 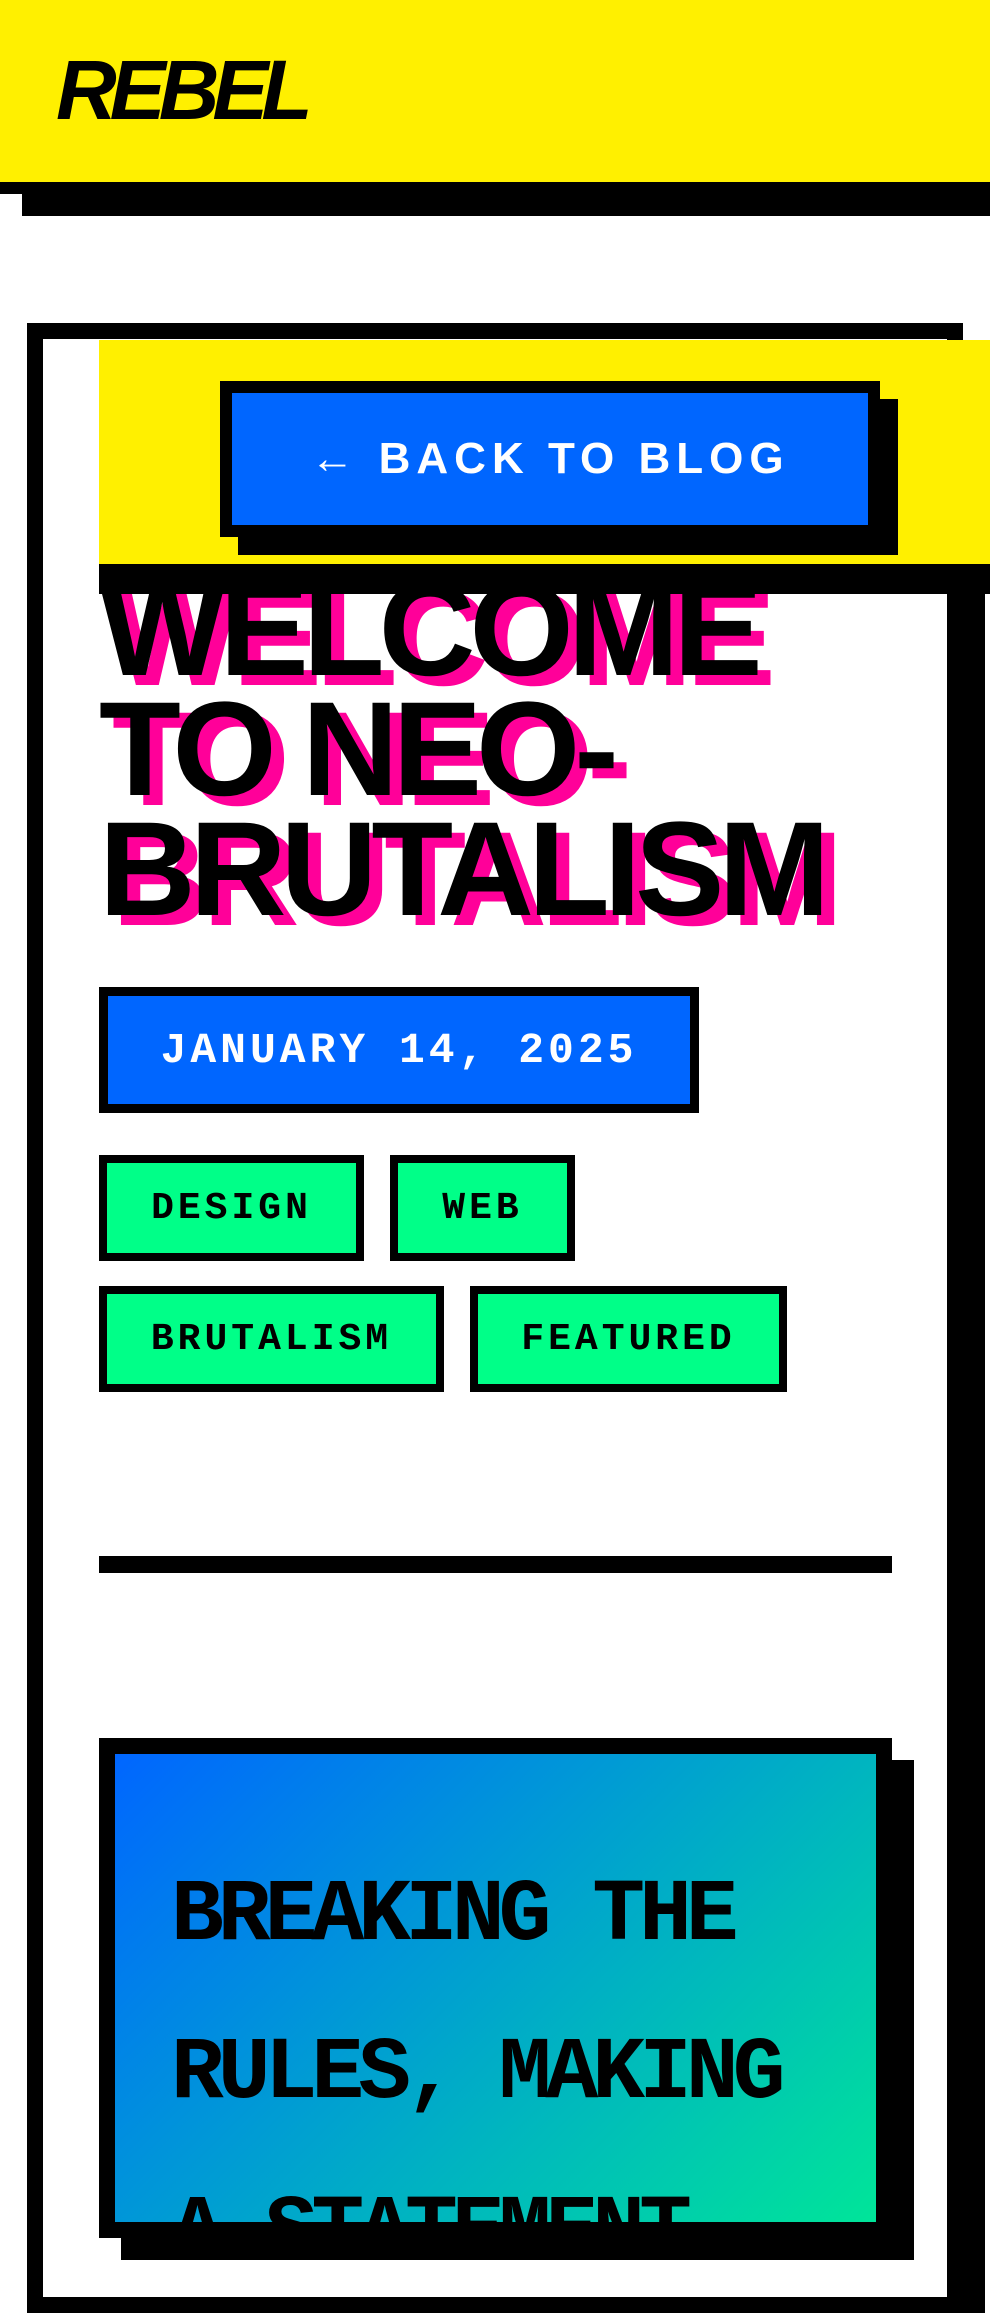 I want to click on tag-web: WEB, so click(x=482, y=1208).